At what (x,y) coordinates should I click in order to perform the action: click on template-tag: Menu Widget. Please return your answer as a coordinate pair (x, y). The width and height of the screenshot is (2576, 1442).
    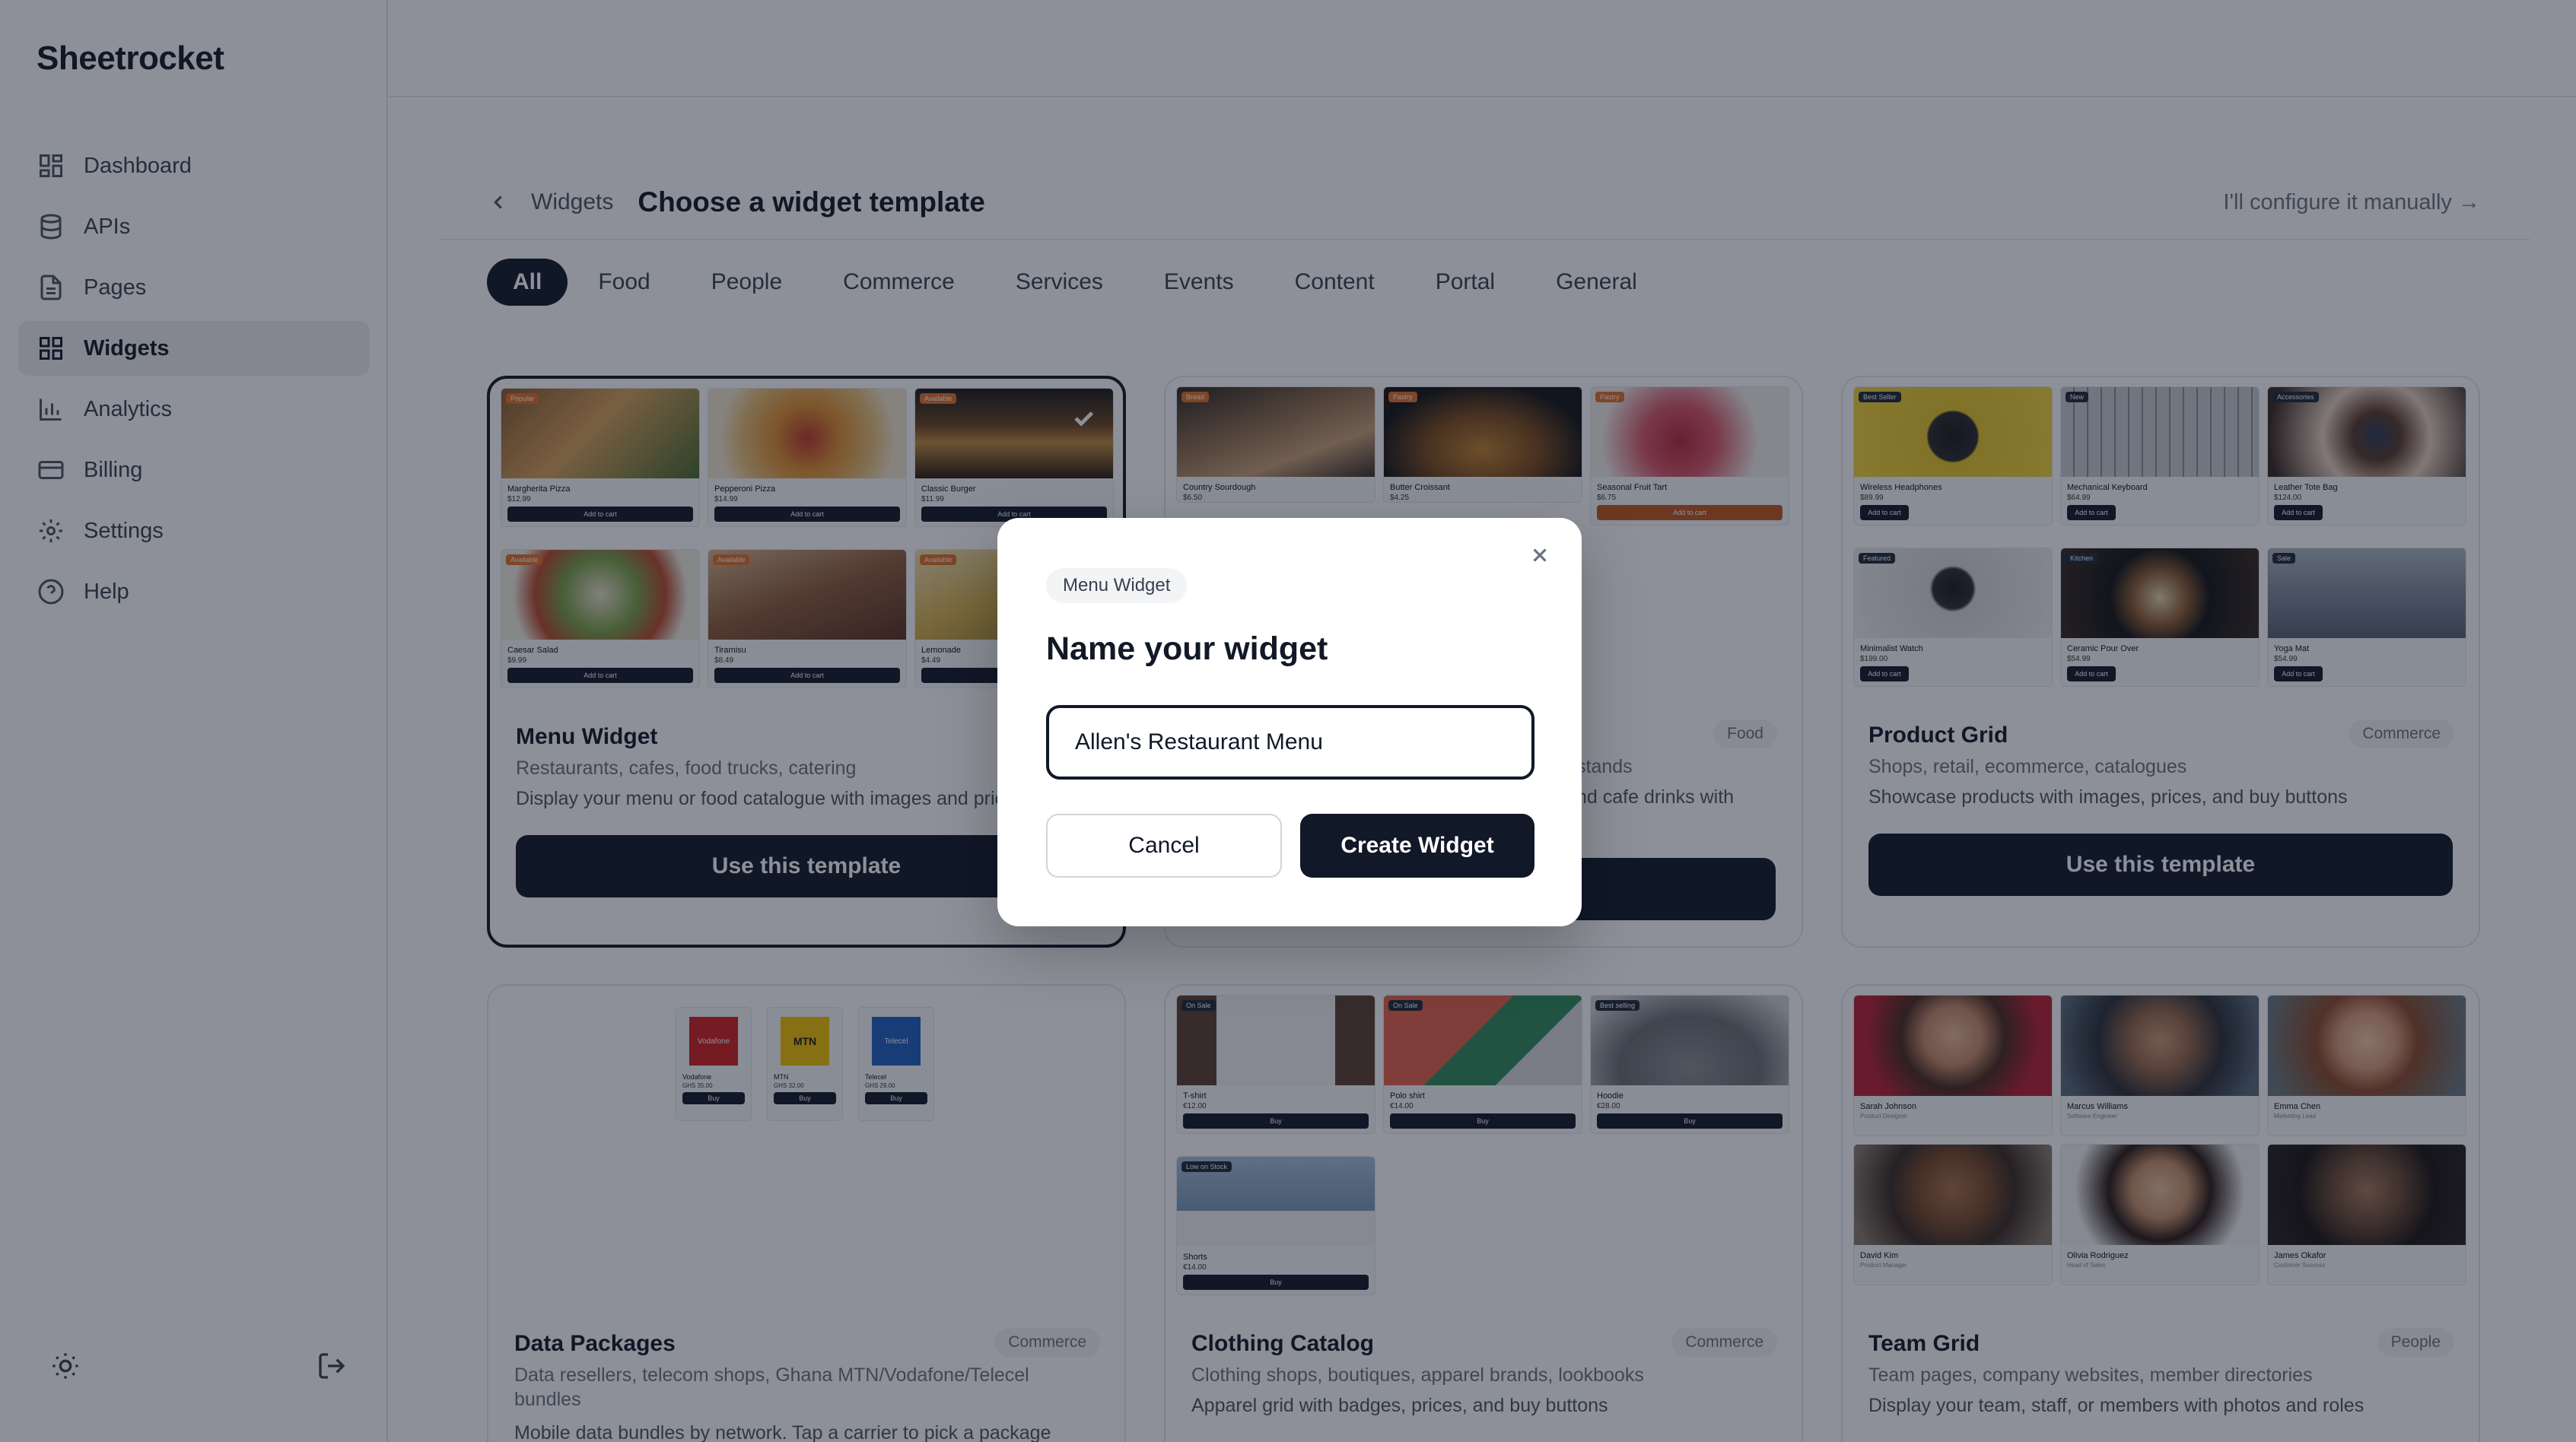
    Looking at the image, I should click on (1117, 585).